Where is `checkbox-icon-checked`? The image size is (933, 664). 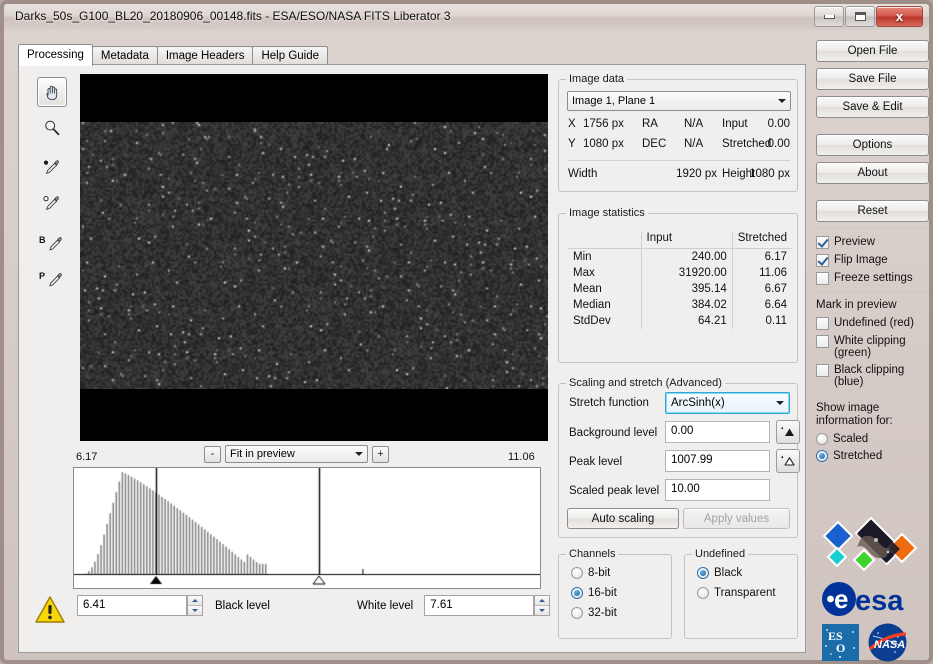
checkbox-icon-checked is located at coordinates (822, 242).